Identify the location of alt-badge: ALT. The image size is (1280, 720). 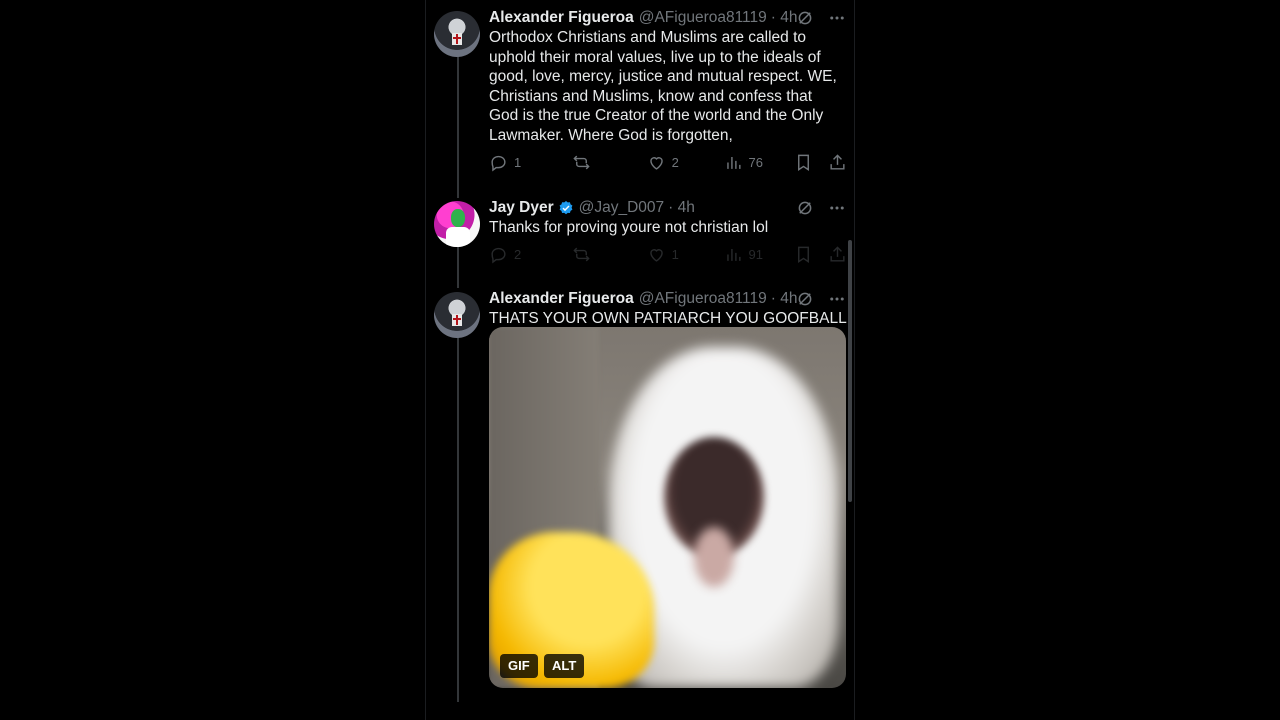
(564, 666).